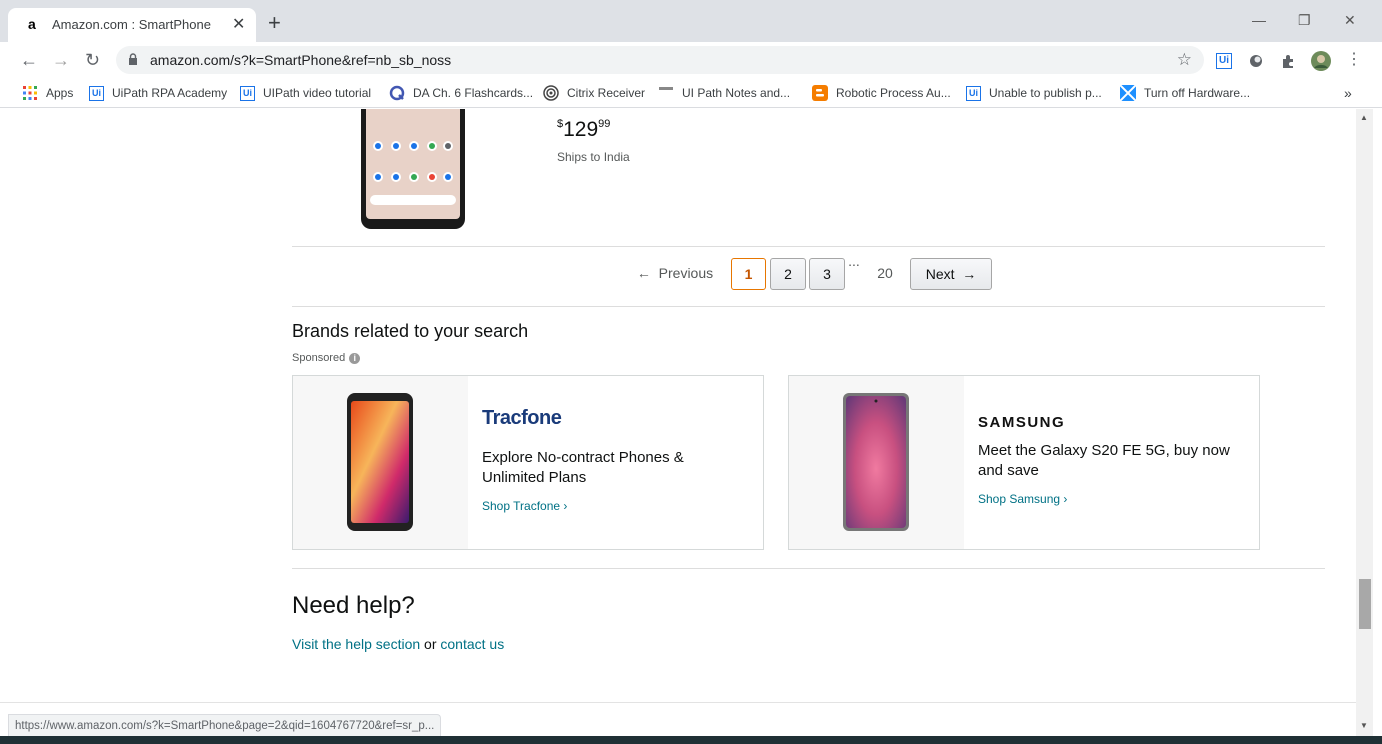  I want to click on tab-close-icon: ✕, so click(238, 24).